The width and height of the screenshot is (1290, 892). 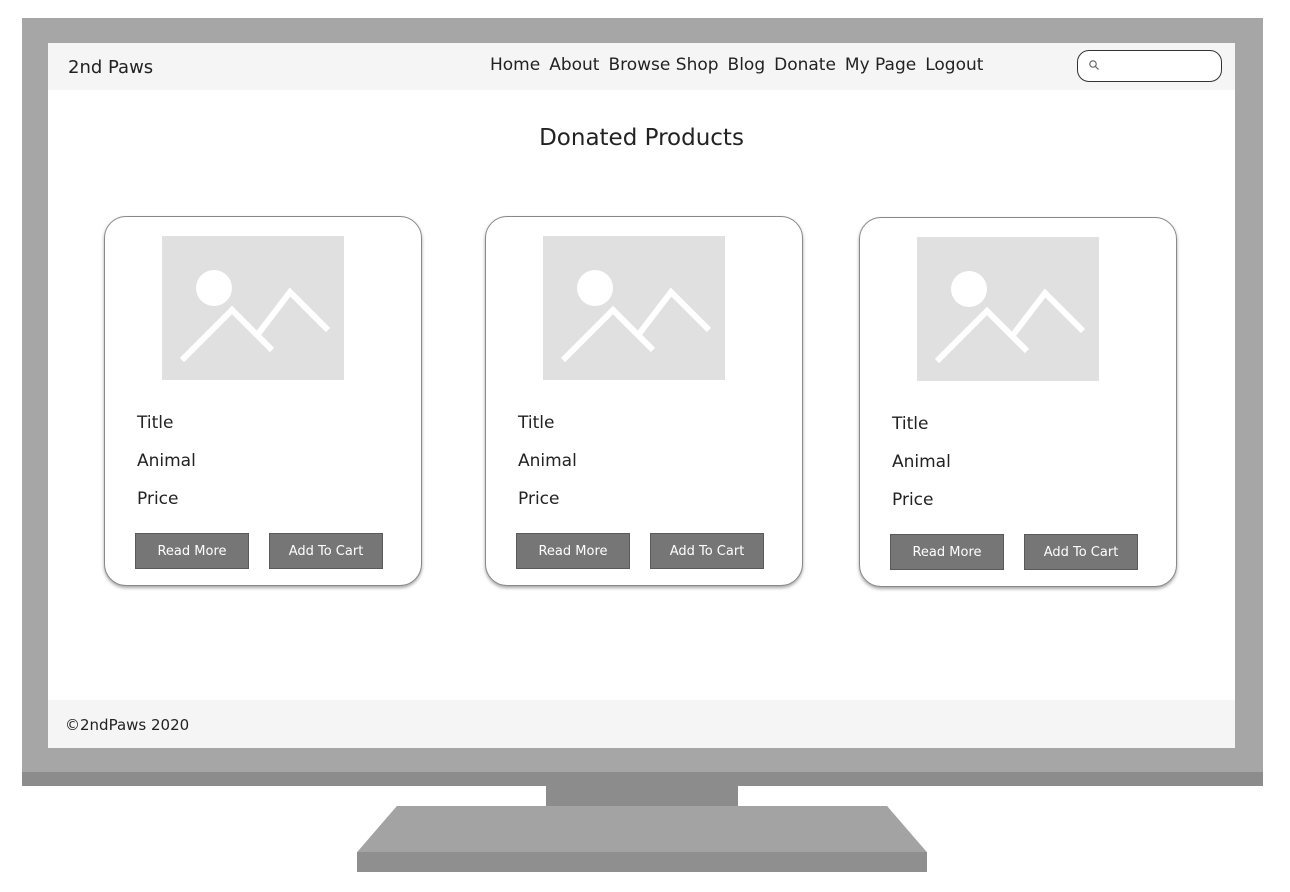 I want to click on monitor-chin, so click(x=642, y=779).